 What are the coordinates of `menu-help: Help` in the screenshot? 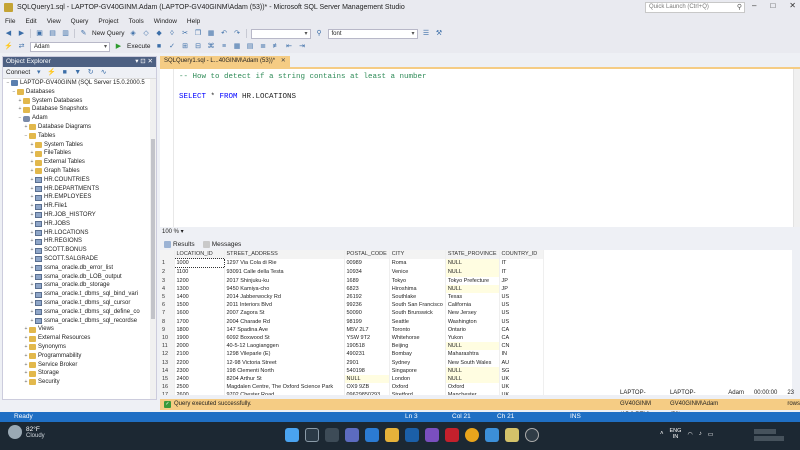 It's located at (193, 21).